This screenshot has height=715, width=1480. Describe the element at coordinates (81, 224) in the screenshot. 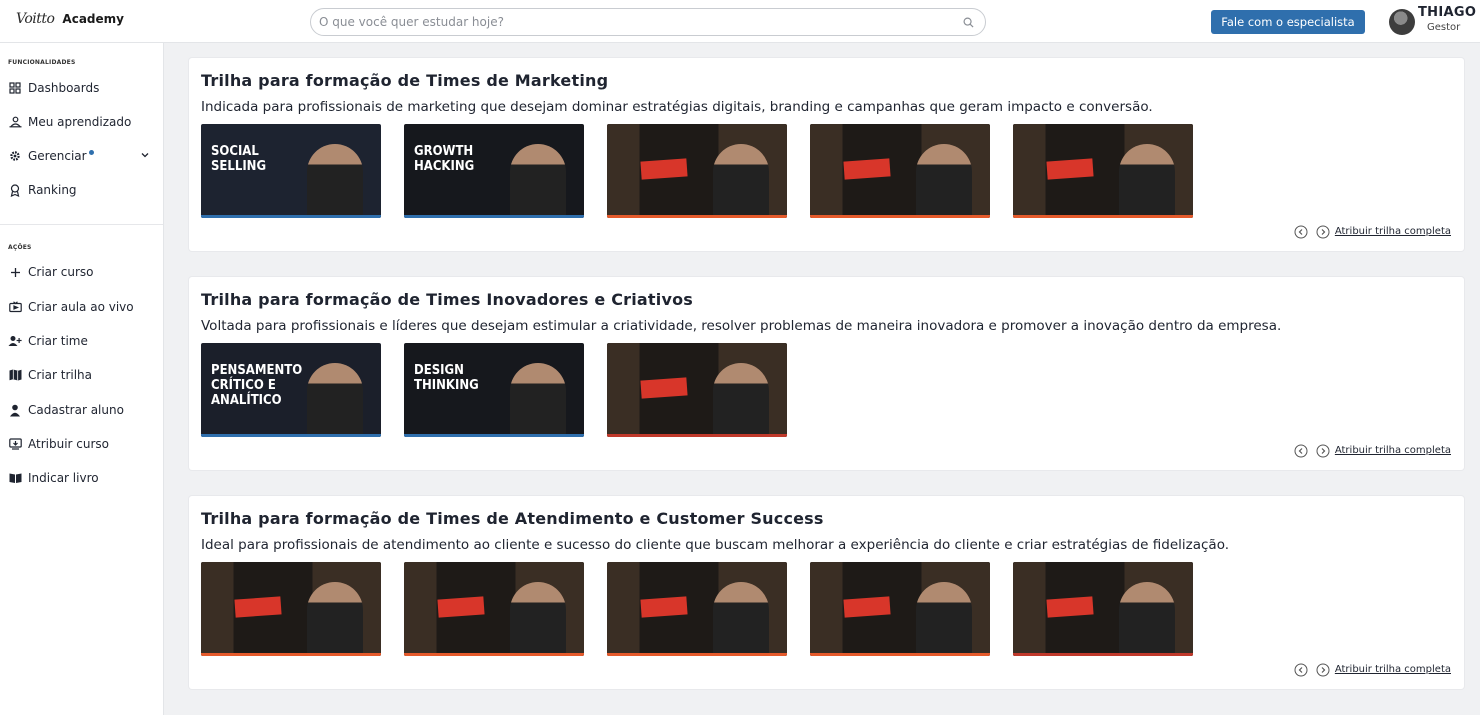

I see `sidebar-divider` at that location.